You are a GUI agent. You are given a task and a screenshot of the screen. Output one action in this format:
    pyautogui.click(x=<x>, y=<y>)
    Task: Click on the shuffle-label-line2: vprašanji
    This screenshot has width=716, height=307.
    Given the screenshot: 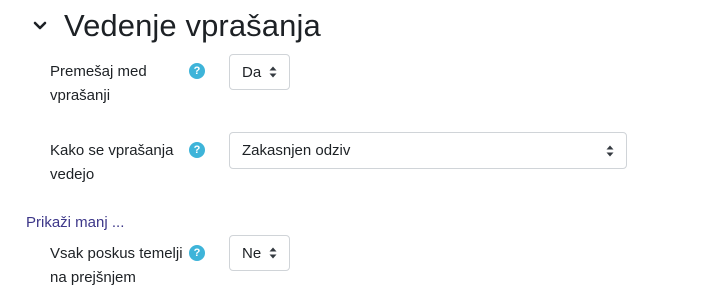 What is the action you would take?
    pyautogui.click(x=80, y=95)
    